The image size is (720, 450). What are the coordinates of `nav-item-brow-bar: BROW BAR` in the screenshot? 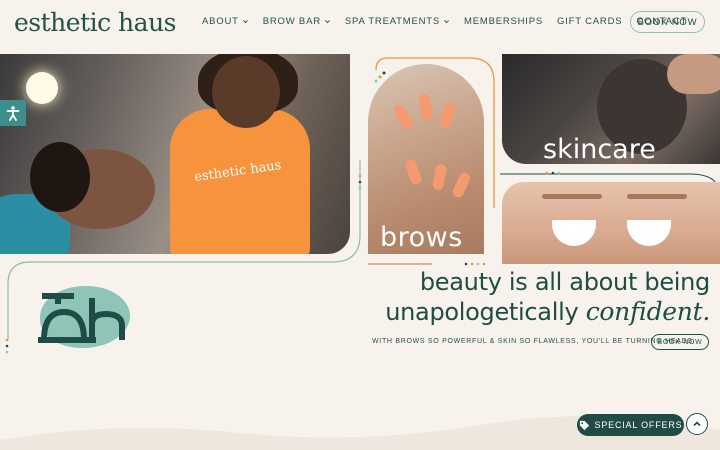 It's located at (297, 21).